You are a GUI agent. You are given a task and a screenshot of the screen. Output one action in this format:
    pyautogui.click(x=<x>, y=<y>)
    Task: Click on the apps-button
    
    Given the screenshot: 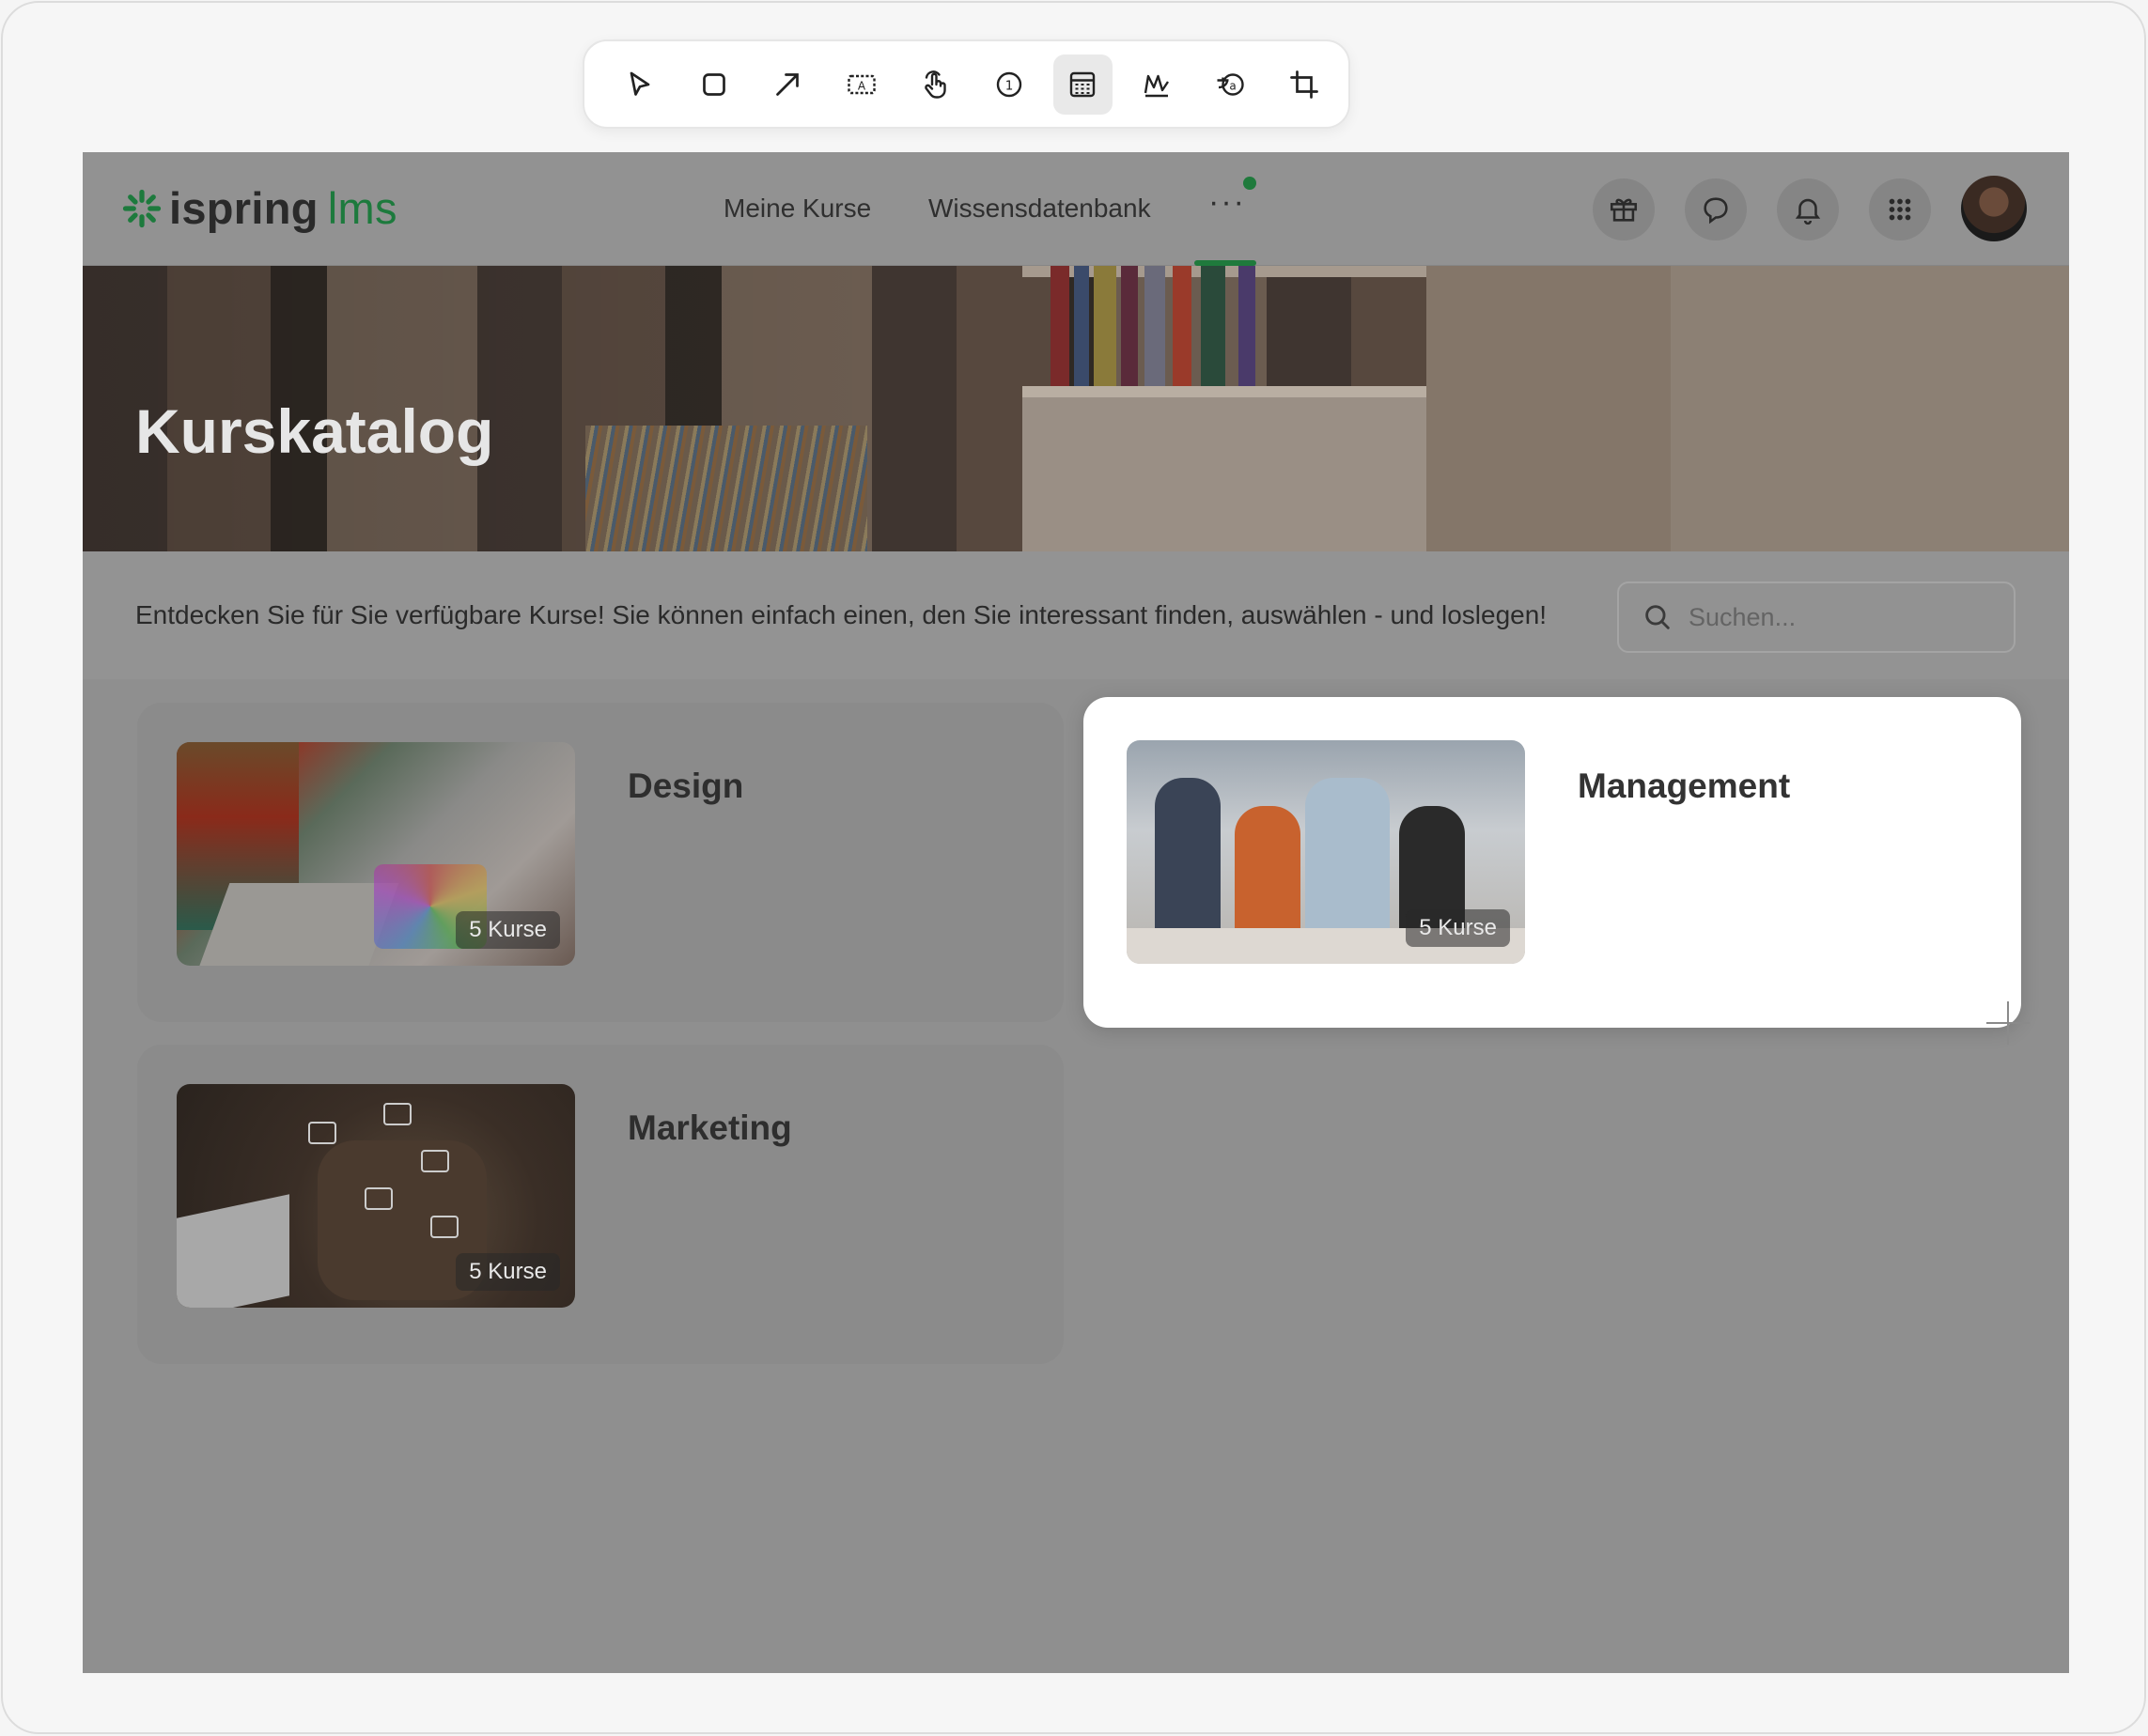 What is the action you would take?
    pyautogui.click(x=1900, y=209)
    